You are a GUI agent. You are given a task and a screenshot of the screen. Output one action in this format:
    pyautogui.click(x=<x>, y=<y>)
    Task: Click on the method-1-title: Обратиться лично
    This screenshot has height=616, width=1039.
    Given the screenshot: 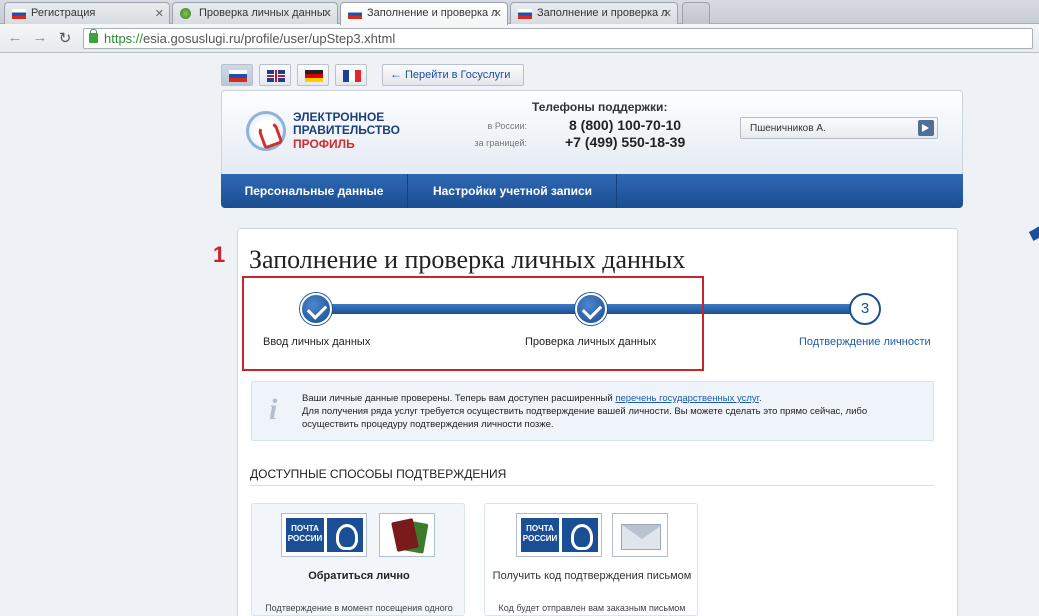 What is the action you would take?
    pyautogui.click(x=359, y=576)
    